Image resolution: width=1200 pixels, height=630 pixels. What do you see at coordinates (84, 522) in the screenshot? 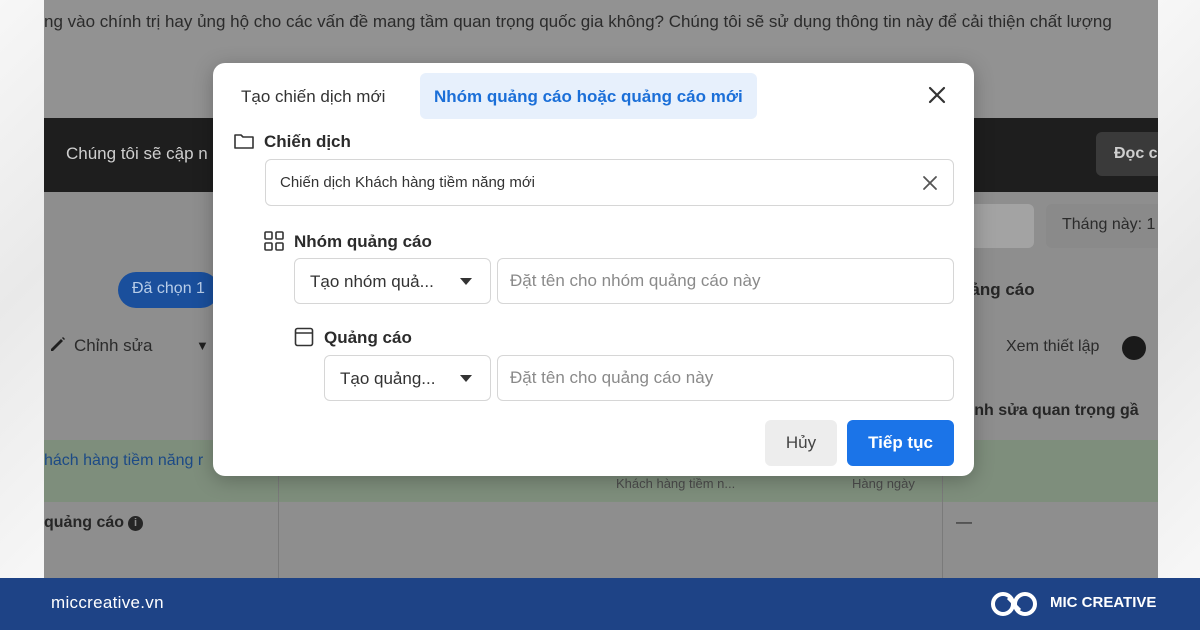
I see `ads-row-label-text: quảng cáo` at bounding box center [84, 522].